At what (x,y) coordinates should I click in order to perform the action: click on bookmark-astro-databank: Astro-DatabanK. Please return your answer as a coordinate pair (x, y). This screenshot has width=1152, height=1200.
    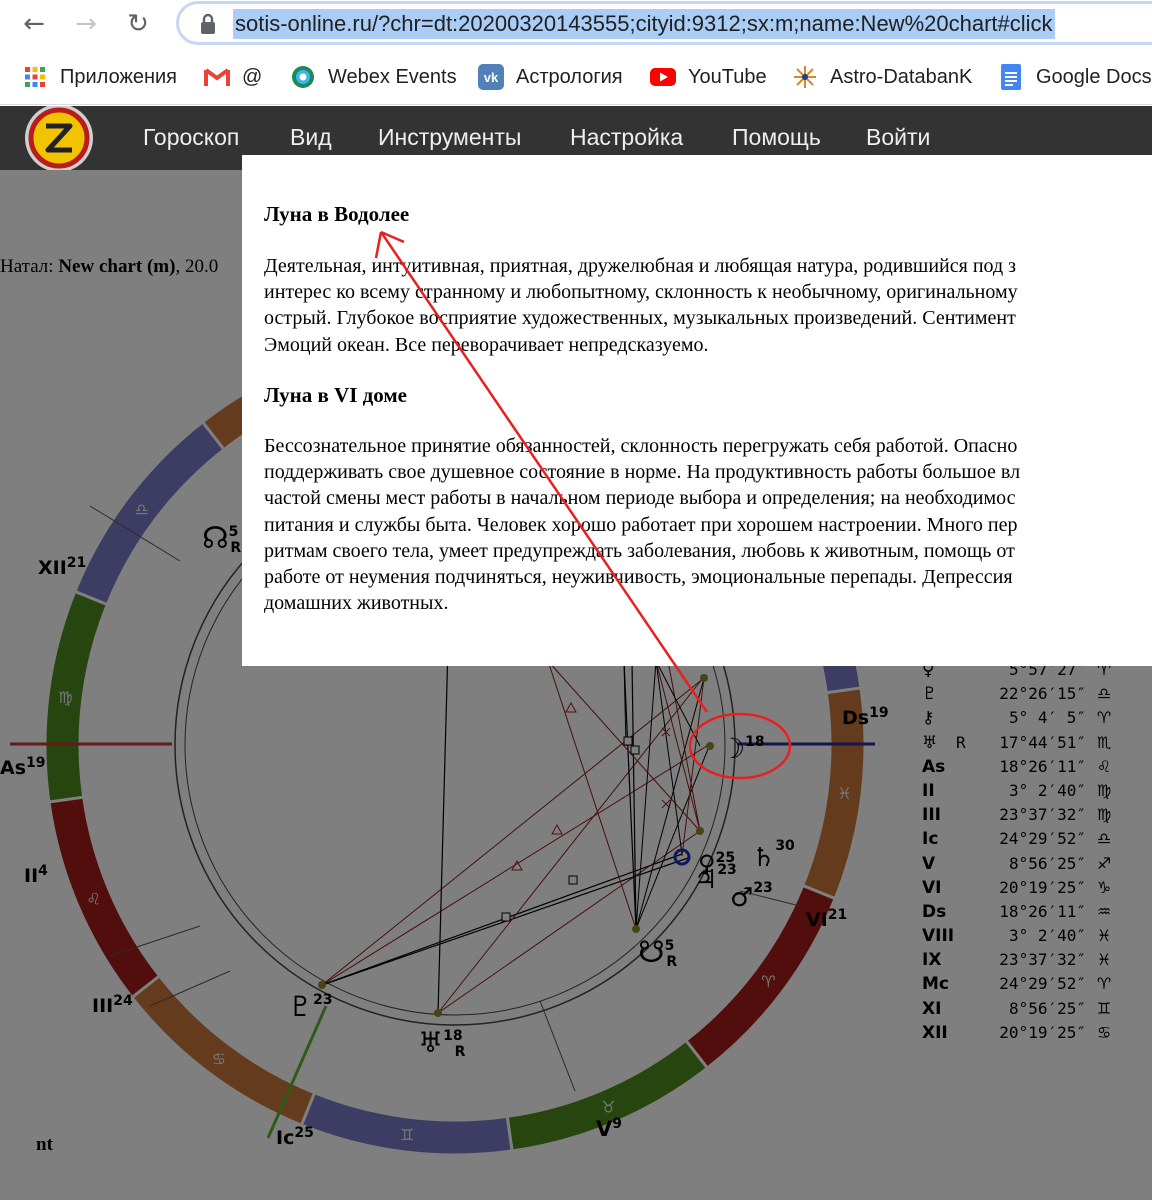
    Looking at the image, I should click on (882, 77).